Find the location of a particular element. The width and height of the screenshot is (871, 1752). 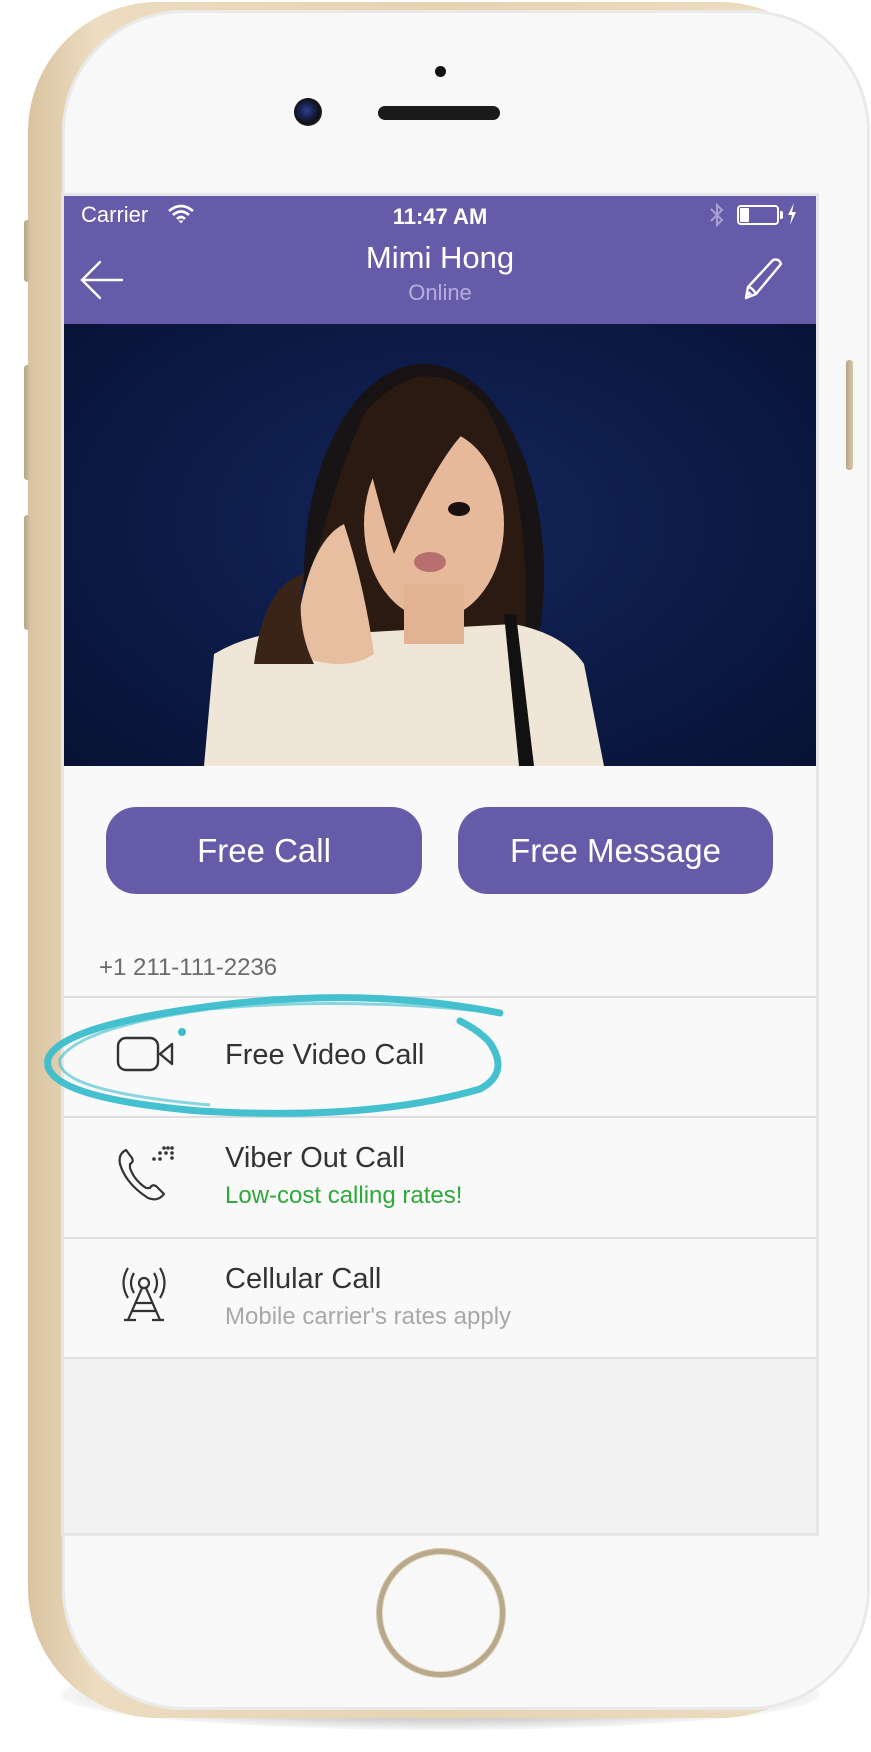

row-title: Free Video Call is located at coordinates (325, 1055).